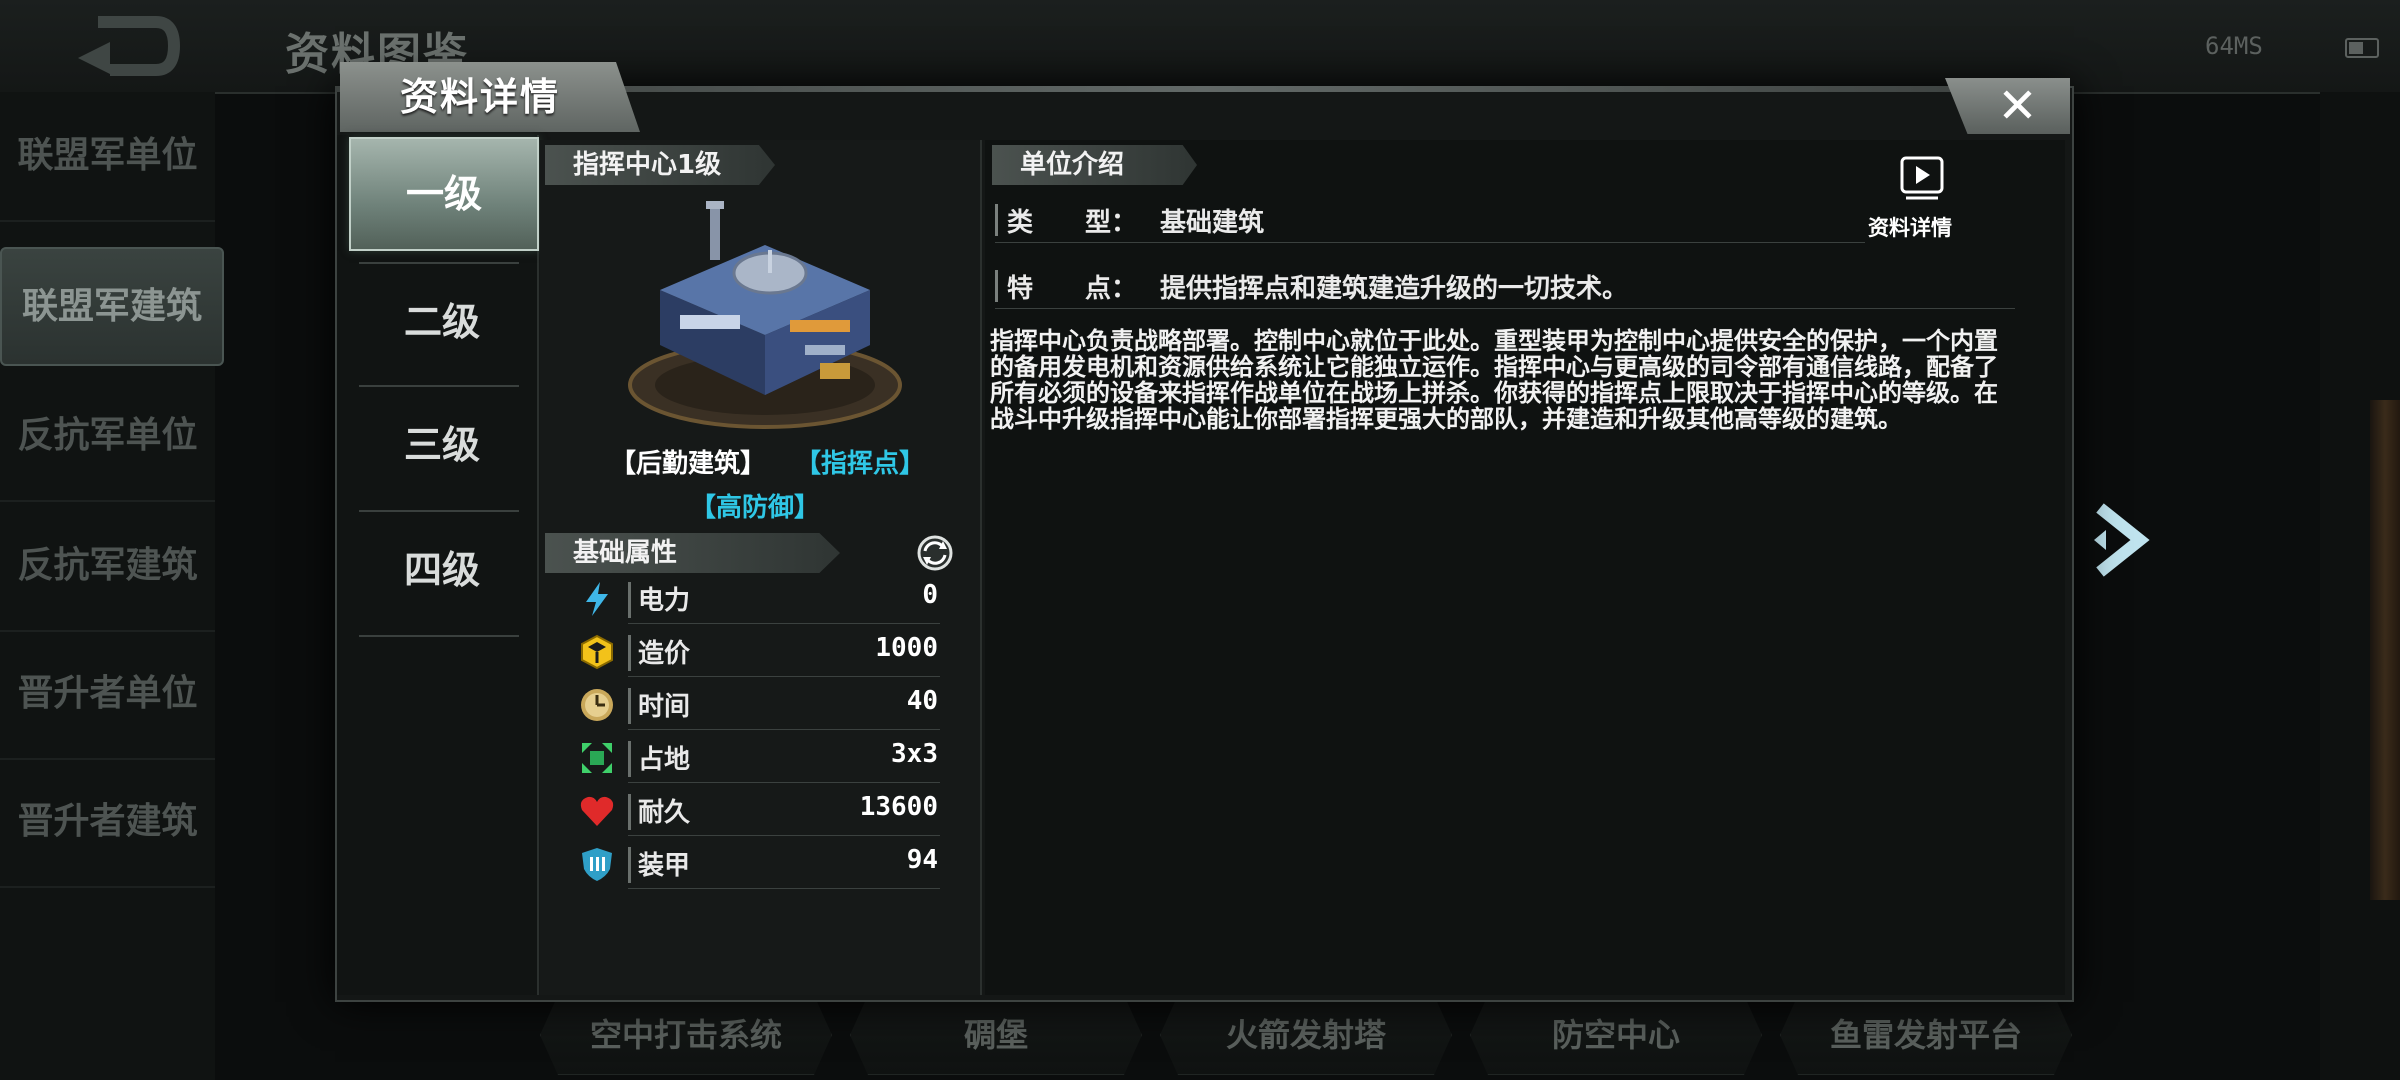 Image resolution: width=2400 pixels, height=1080 pixels. Describe the element at coordinates (660, 165) in the screenshot. I see `unit-name: 指挥中心1级` at that location.